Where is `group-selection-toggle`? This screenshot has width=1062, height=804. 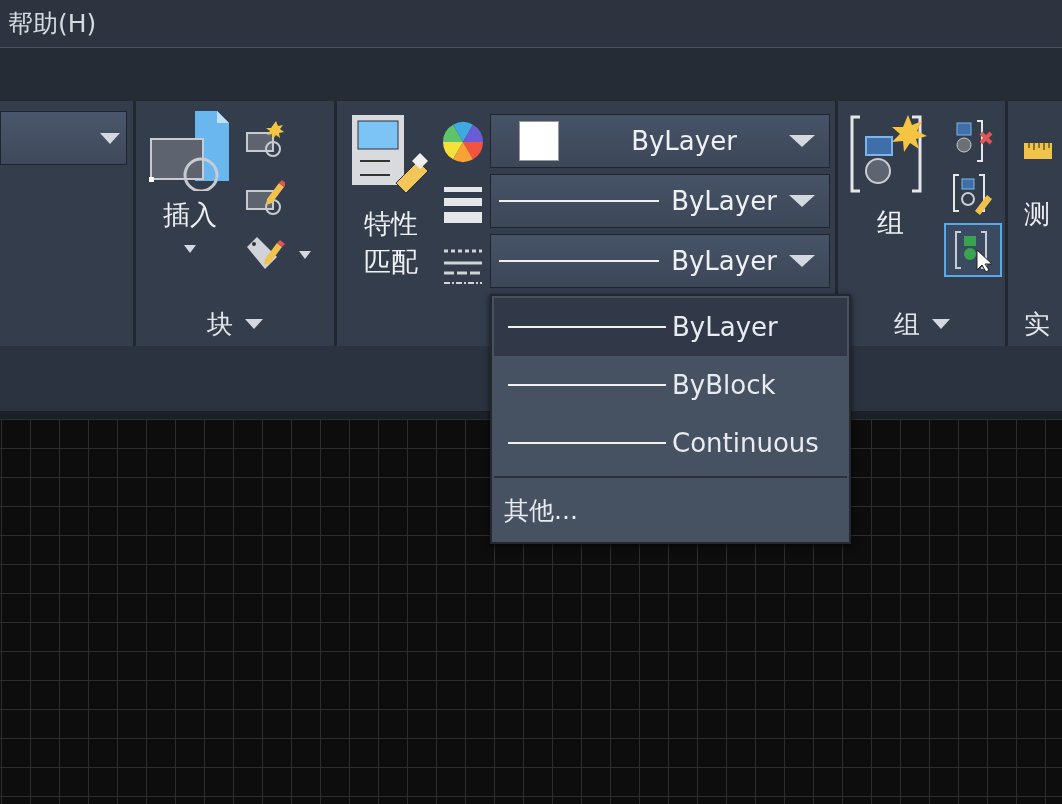 group-selection-toggle is located at coordinates (973, 250).